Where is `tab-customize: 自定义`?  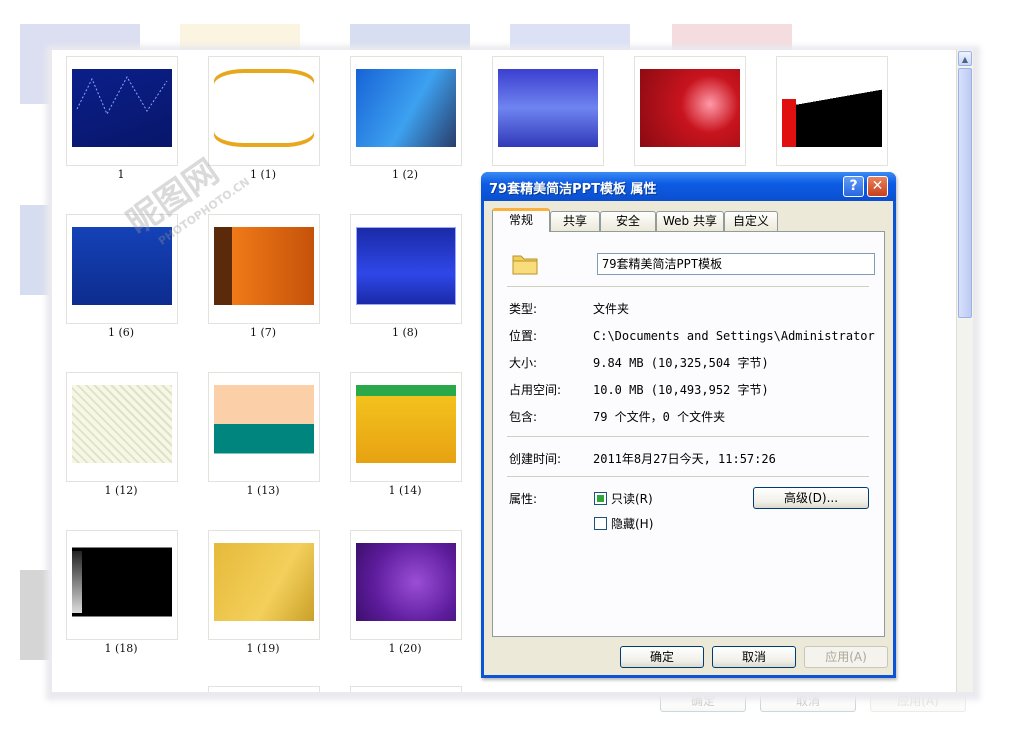 tab-customize: 自定义 is located at coordinates (751, 221).